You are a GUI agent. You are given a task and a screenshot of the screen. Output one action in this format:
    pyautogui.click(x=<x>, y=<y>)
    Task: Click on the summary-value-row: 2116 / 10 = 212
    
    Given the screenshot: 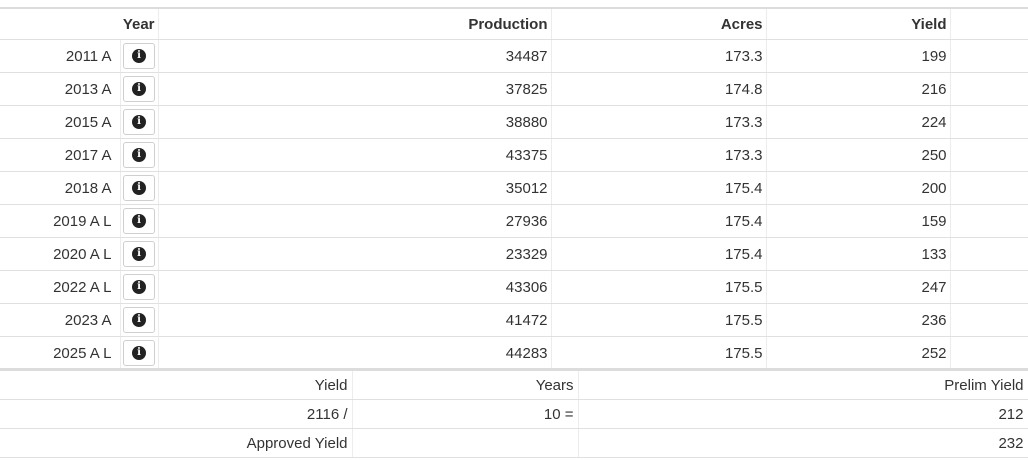 What is the action you would take?
    pyautogui.click(x=514, y=414)
    